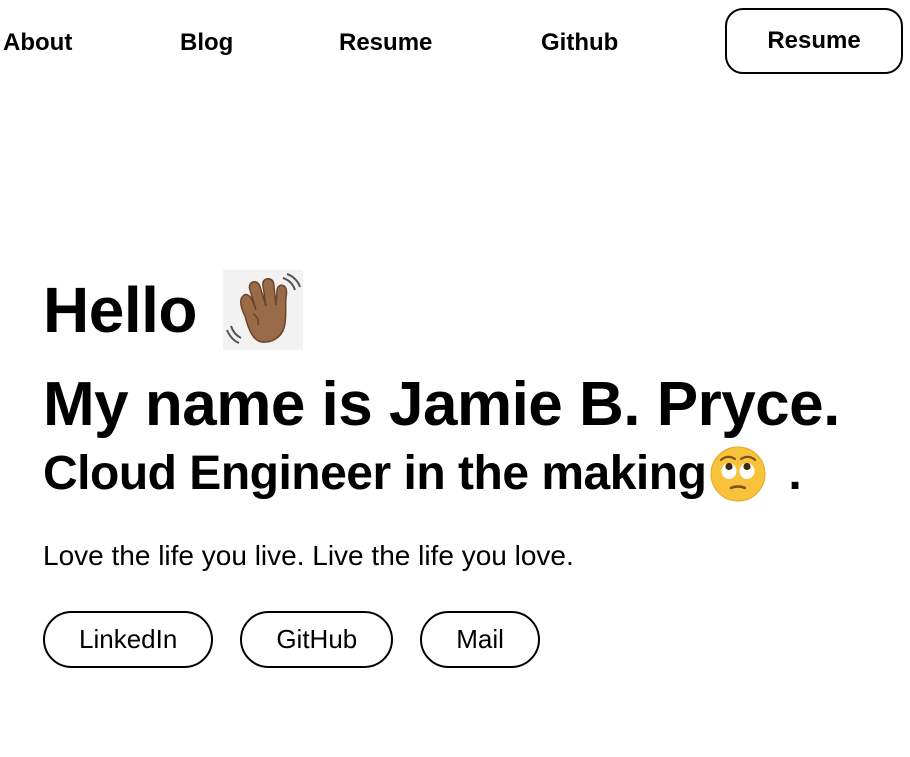  Describe the element at coordinates (579, 43) in the screenshot. I see `nav-link-github: Github` at that location.